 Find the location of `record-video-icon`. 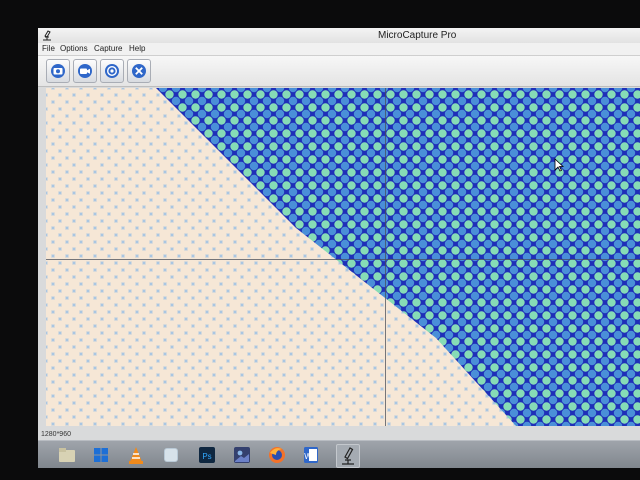

record-video-icon is located at coordinates (85, 71).